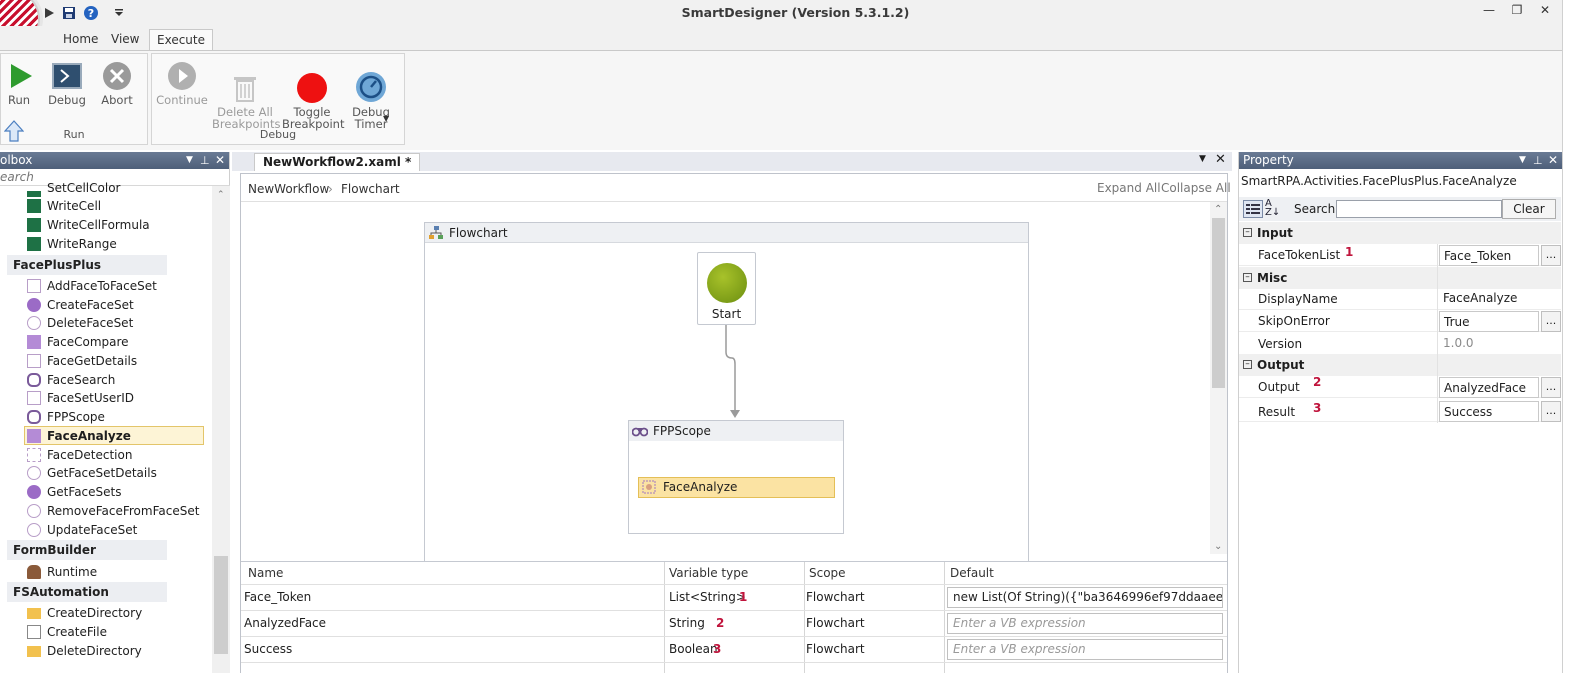 The width and height of the screenshot is (1591, 673). Describe the element at coordinates (693, 649) in the screenshot. I see `variable-type: Boolean` at that location.